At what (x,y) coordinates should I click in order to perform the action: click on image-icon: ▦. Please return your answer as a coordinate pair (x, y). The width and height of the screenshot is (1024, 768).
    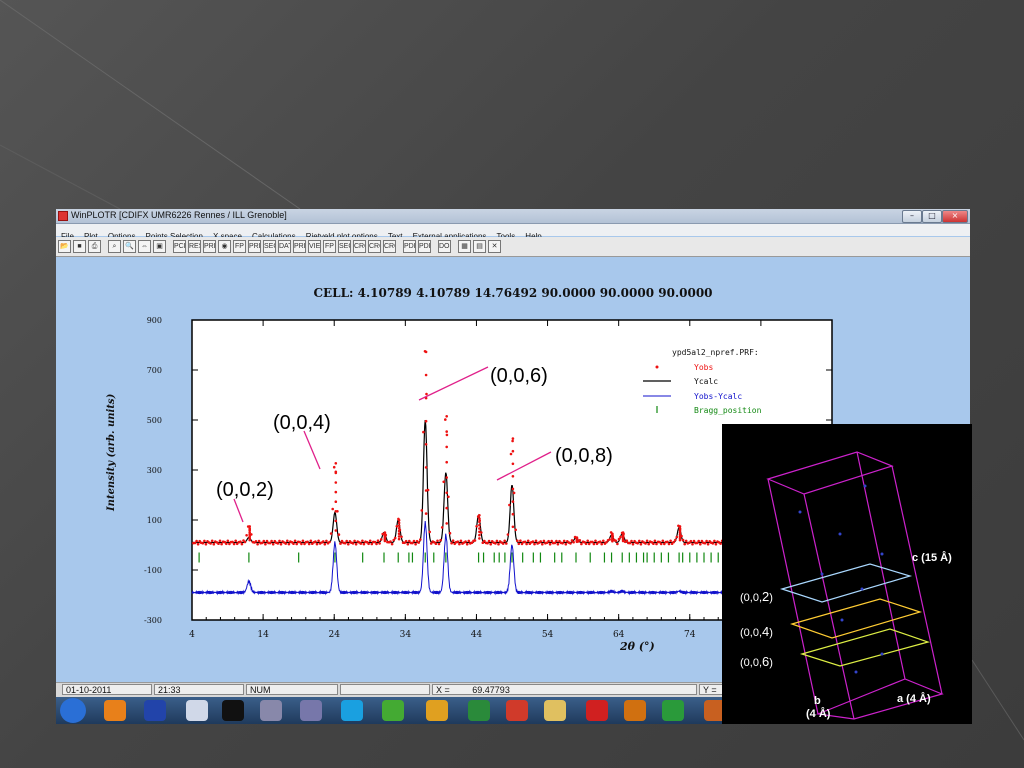
    Looking at the image, I should click on (464, 246).